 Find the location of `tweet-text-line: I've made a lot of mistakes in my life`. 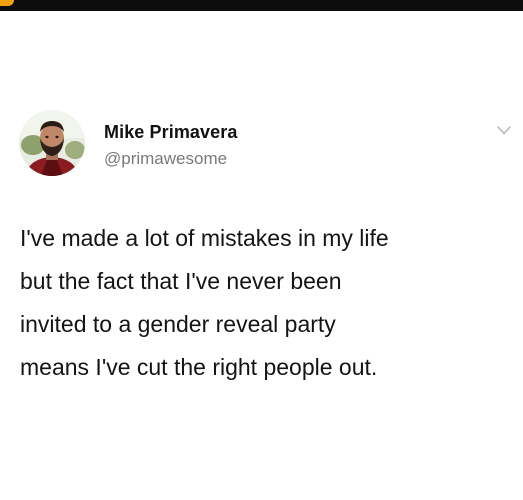

tweet-text-line: I've made a lot of mistakes in my life is located at coordinates (204, 238).